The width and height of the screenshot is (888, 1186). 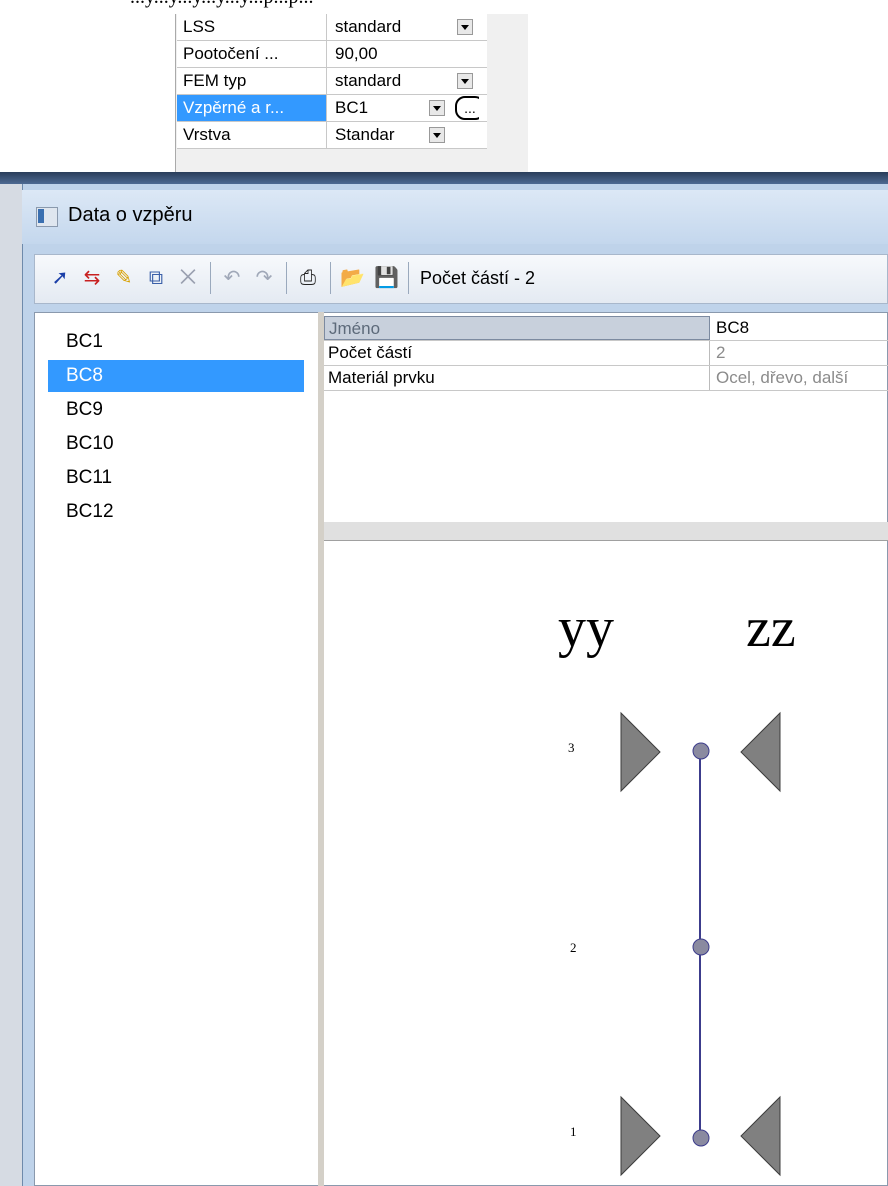 What do you see at coordinates (176, 376) in the screenshot?
I see `list-item: BC8` at bounding box center [176, 376].